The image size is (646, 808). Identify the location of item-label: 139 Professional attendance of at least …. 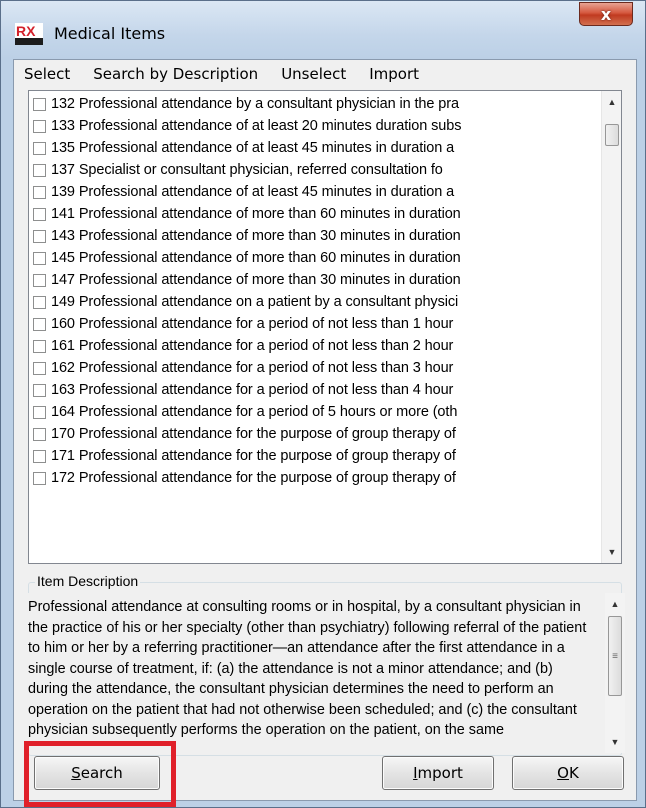
(253, 192).